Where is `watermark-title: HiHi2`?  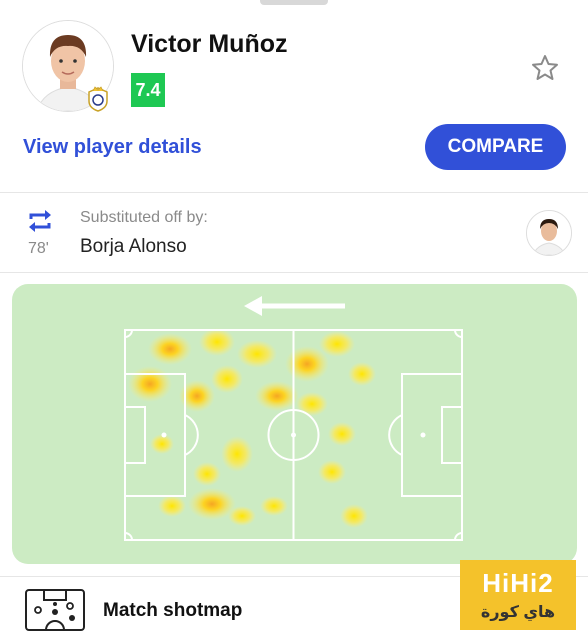 watermark-title: HiHi2 is located at coordinates (518, 583).